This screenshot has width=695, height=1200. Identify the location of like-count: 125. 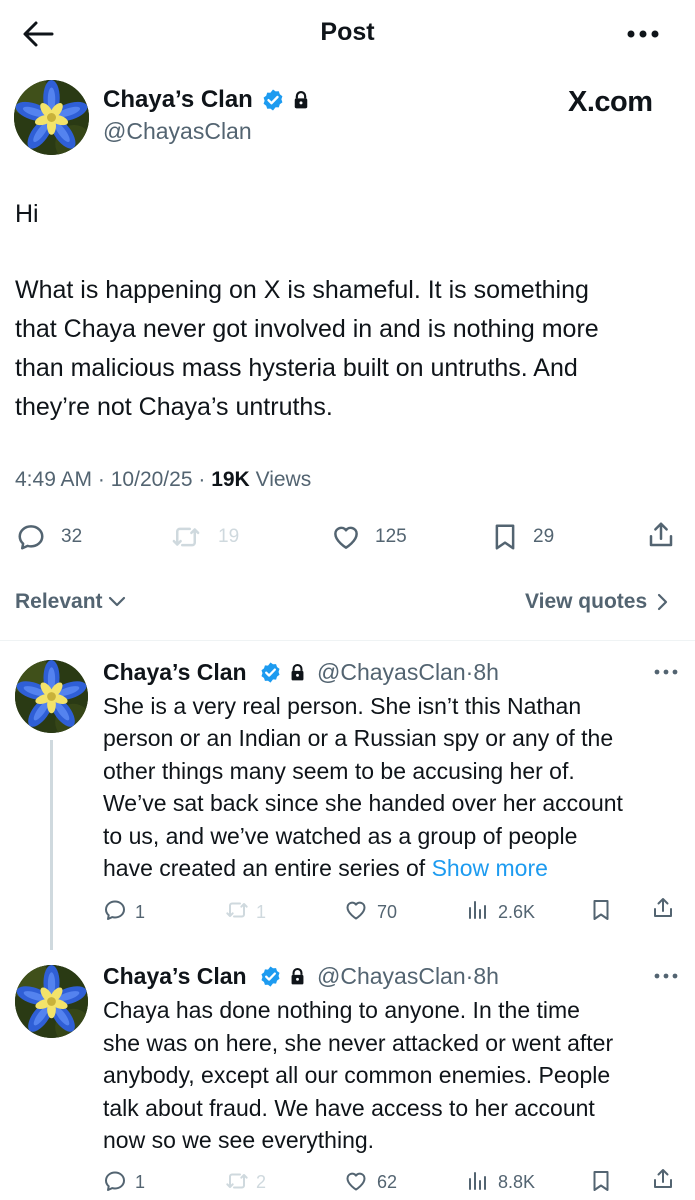
(391, 536).